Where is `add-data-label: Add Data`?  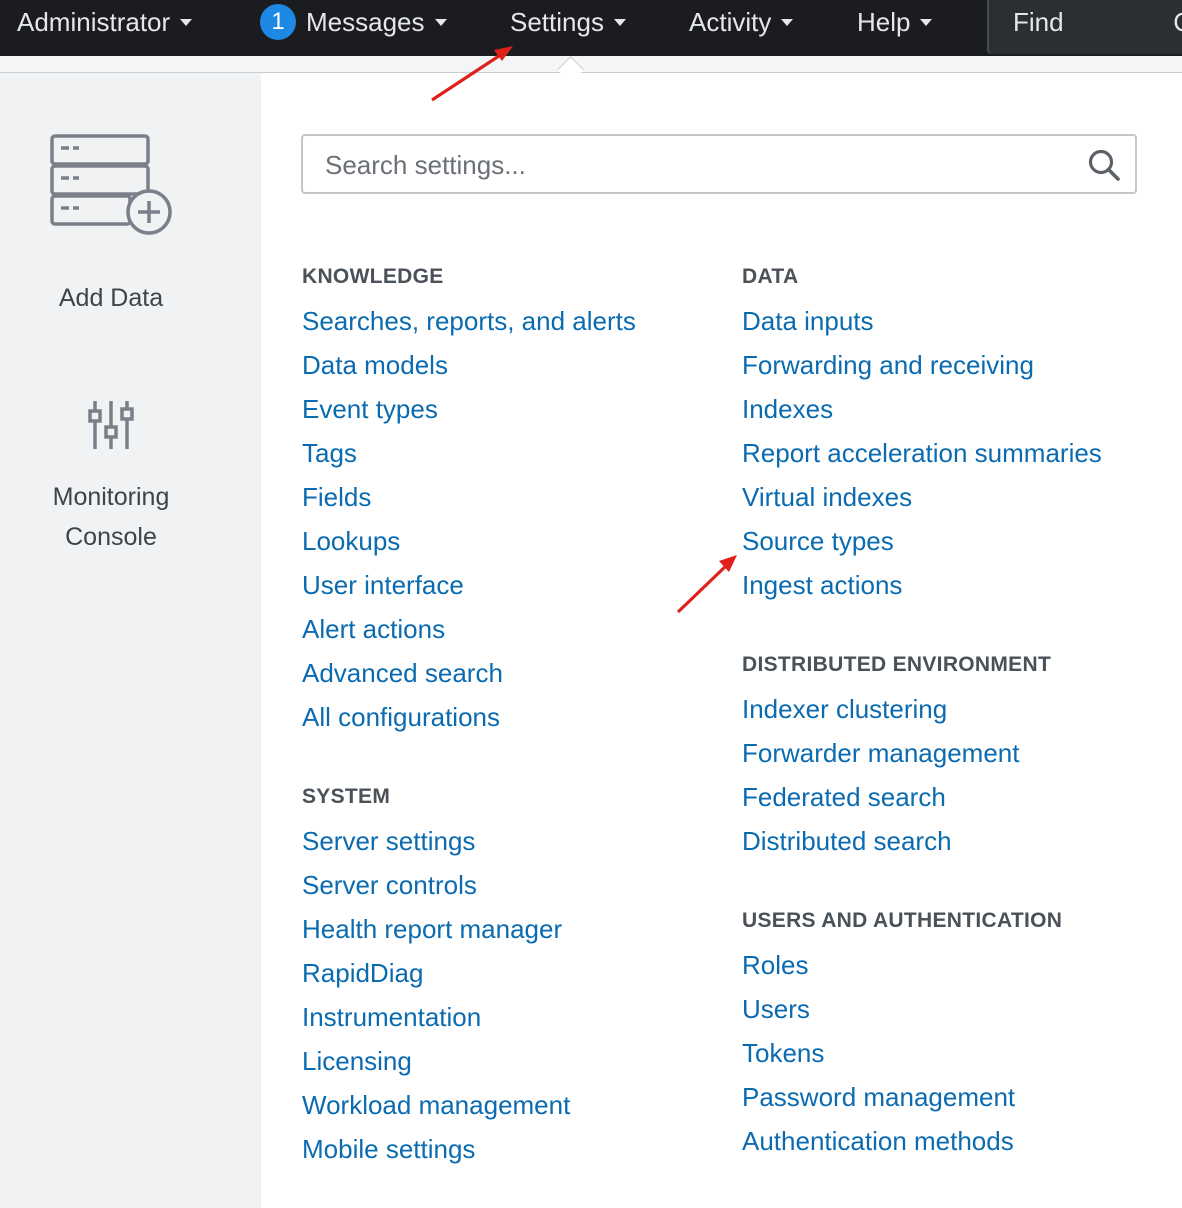
add-data-label: Add Data is located at coordinates (111, 298).